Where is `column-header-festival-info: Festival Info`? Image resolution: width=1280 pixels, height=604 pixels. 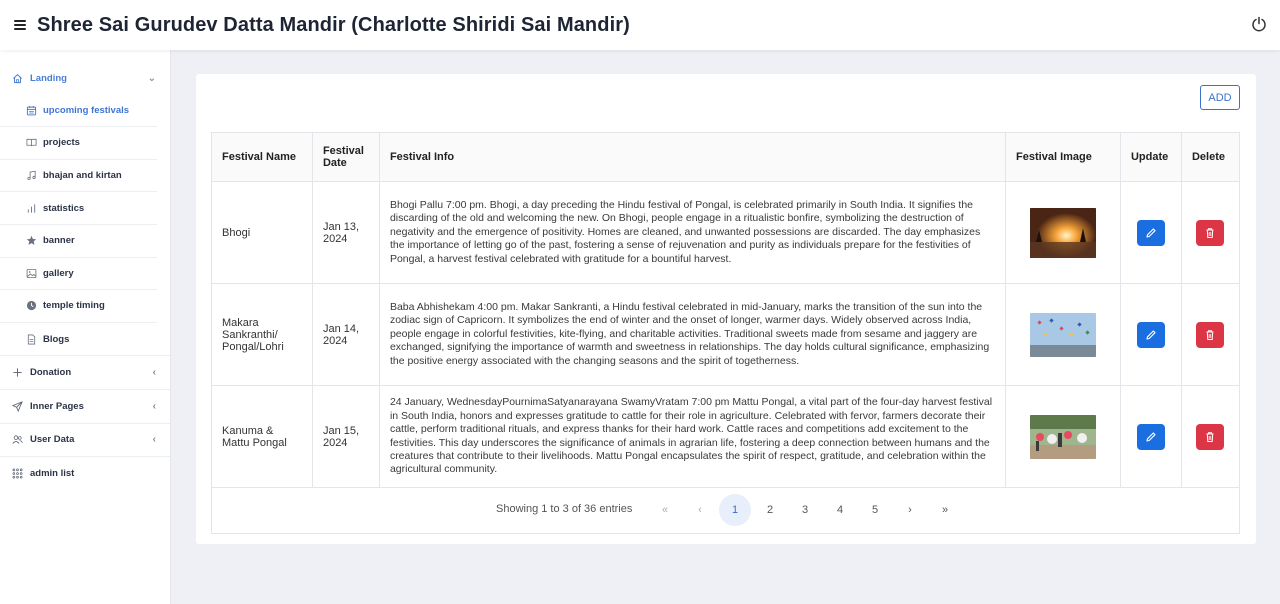
column-header-festival-info: Festival Info is located at coordinates (692, 157).